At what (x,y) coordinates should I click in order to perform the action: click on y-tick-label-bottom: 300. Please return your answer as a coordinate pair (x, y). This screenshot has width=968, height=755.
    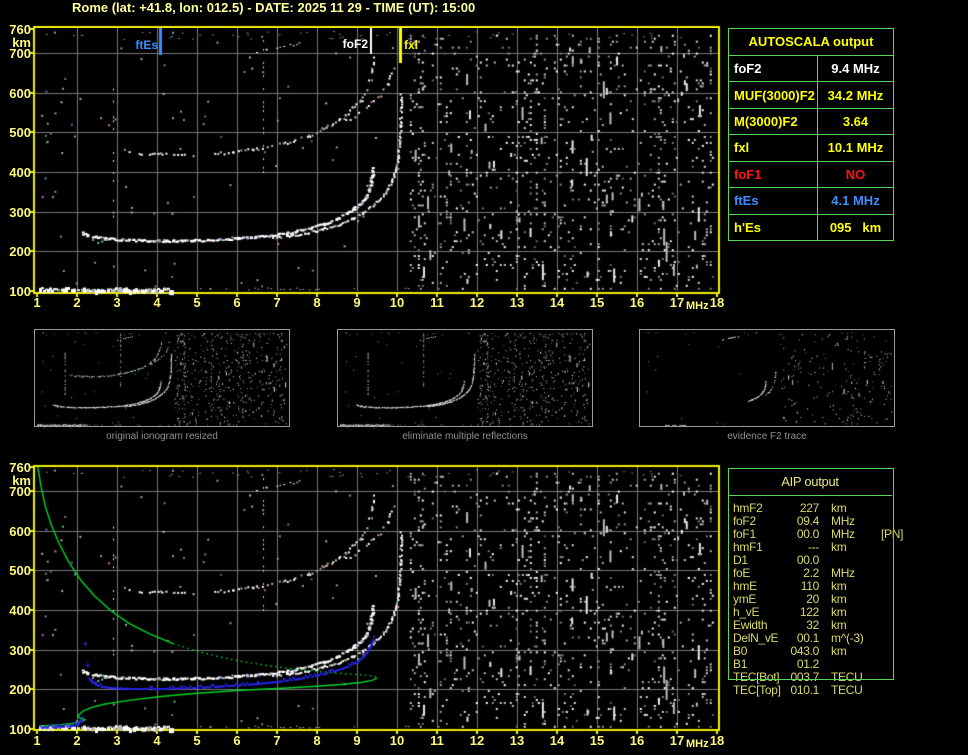
    Looking at the image, I should click on (20, 650).